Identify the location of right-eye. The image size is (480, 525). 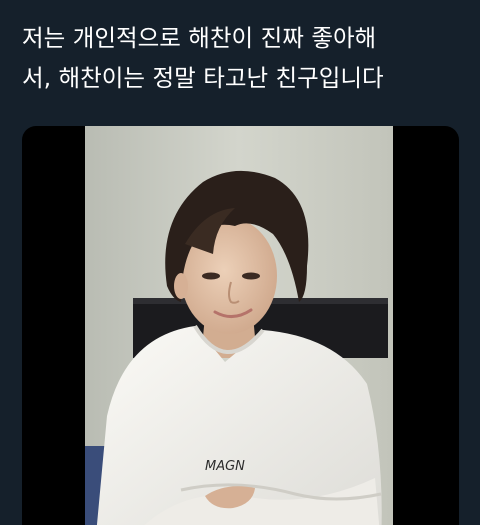
(251, 276).